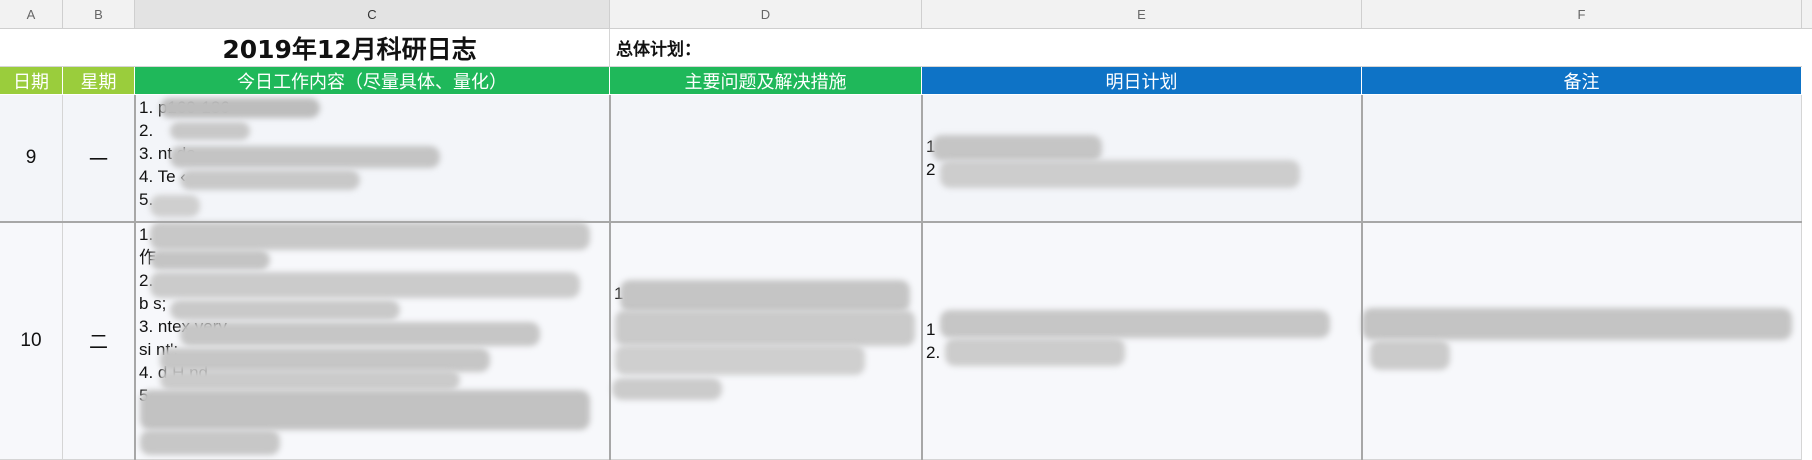 The width and height of the screenshot is (1812, 460). Describe the element at coordinates (766, 48) in the screenshot. I see `overall-plan-label: 总体计划：` at that location.